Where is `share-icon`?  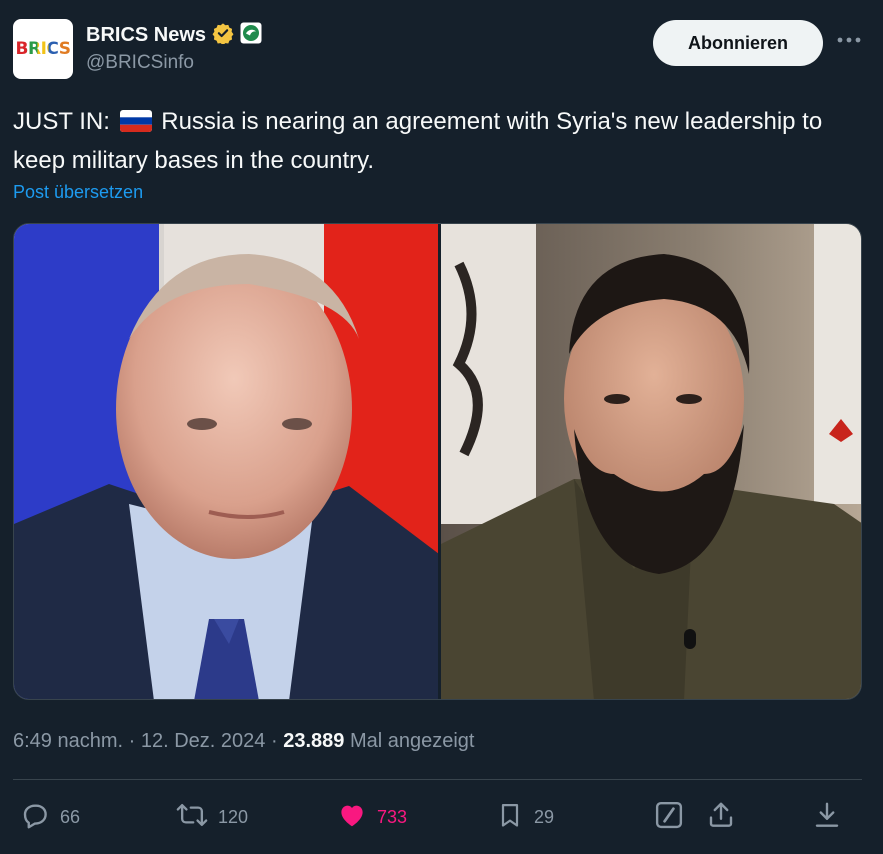 share-icon is located at coordinates (721, 817).